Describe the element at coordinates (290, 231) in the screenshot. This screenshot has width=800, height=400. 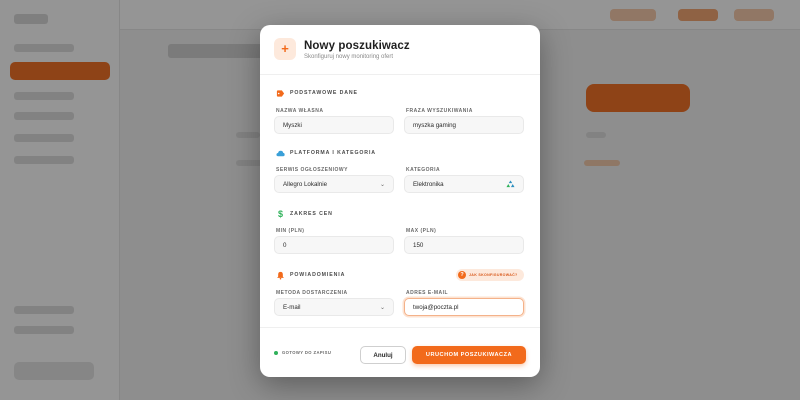
I see `min-price-label: Min (PLN)` at that location.